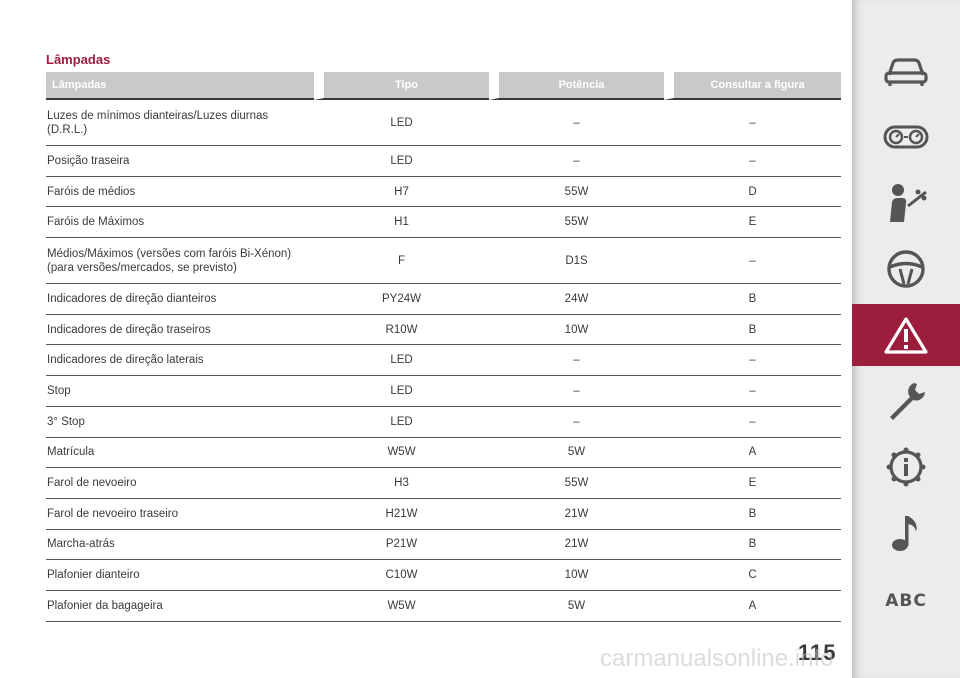  I want to click on sidebar-item-emergency, so click(906, 335).